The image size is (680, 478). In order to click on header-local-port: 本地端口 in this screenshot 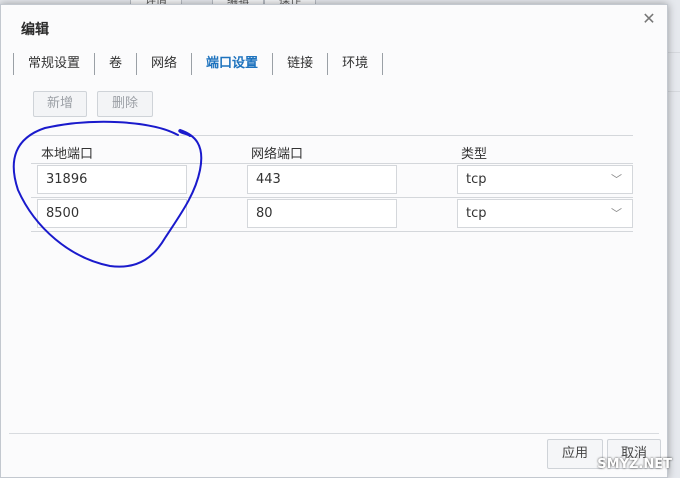, I will do `click(67, 154)`.